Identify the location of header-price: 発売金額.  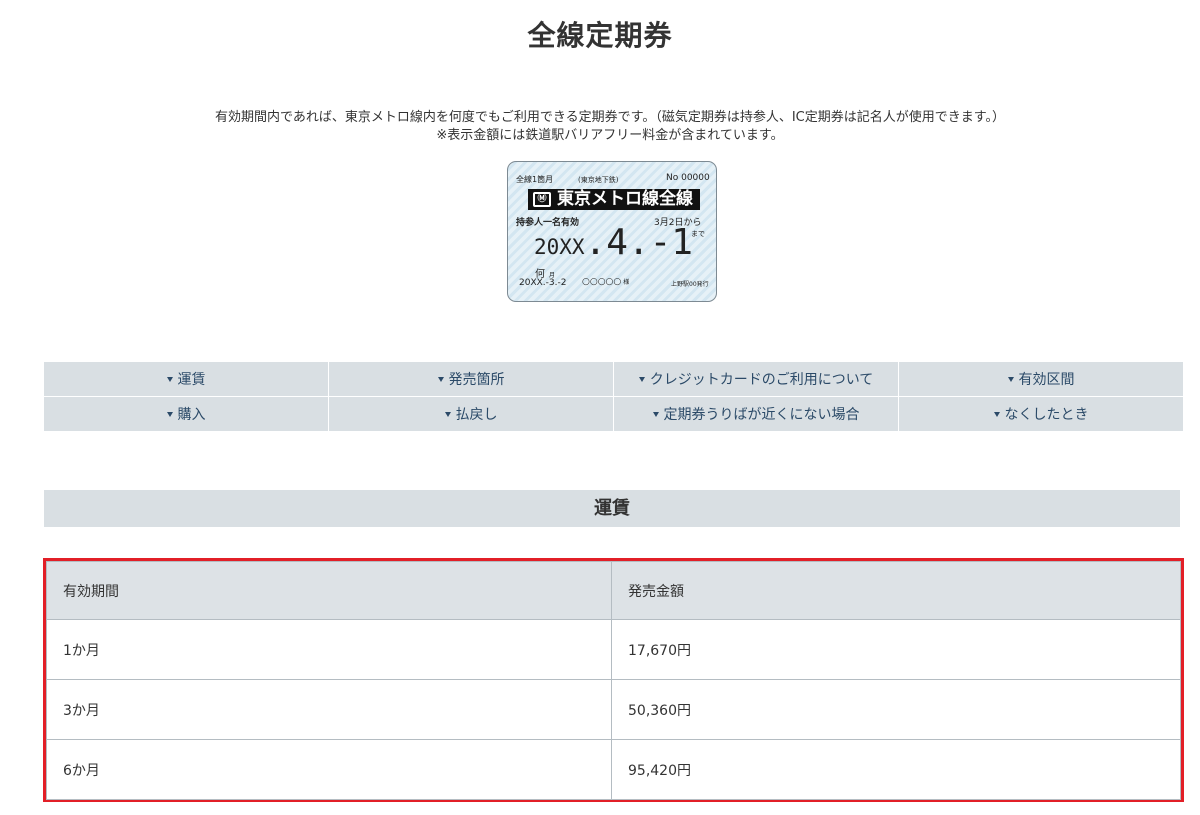
(896, 590).